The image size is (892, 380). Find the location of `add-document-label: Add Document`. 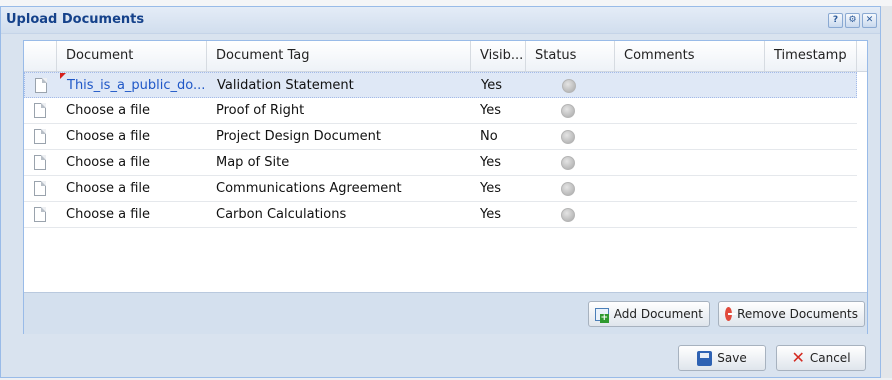

add-document-label: Add Document is located at coordinates (658, 314).